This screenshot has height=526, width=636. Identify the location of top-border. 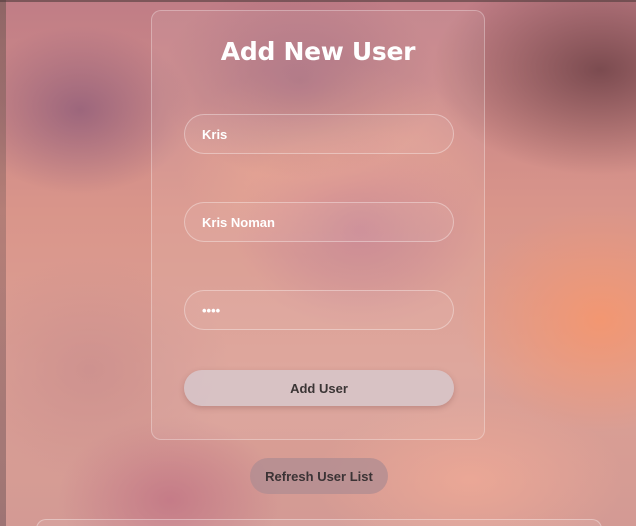
(318, 1).